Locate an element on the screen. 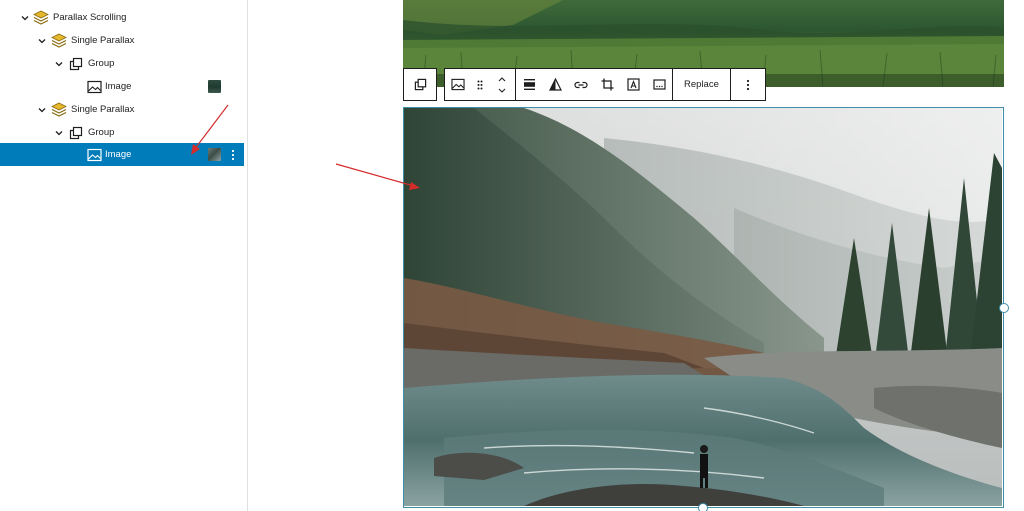 Image resolution: width=1024 pixels, height=511 pixels. toolbar-group-tools is located at coordinates (594, 84).